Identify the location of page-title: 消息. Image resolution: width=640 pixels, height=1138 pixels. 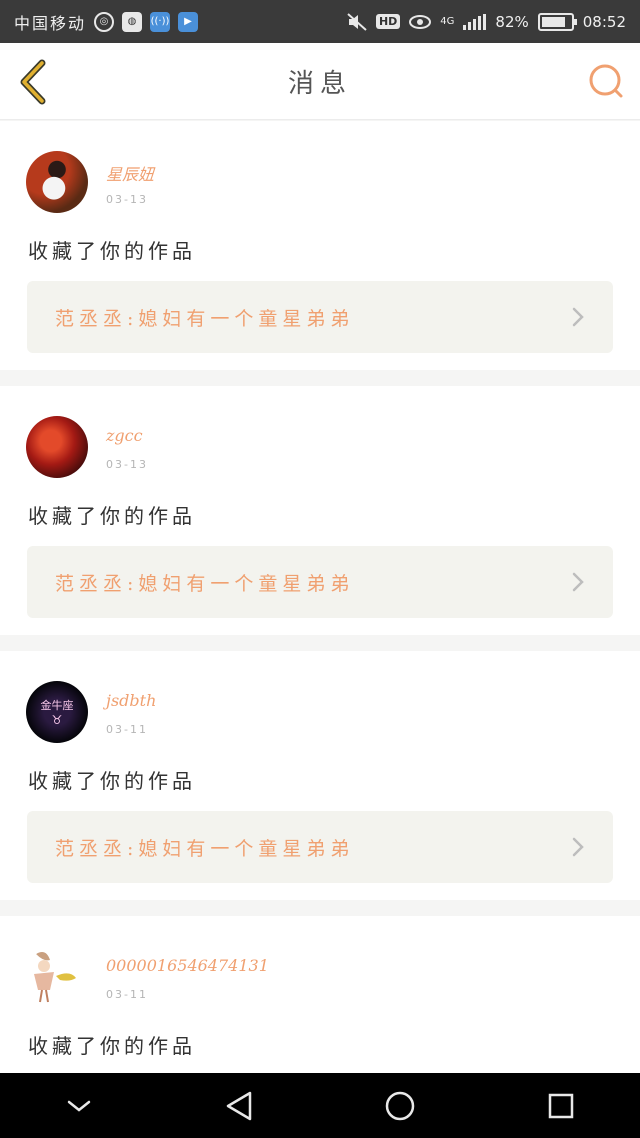
(319, 83).